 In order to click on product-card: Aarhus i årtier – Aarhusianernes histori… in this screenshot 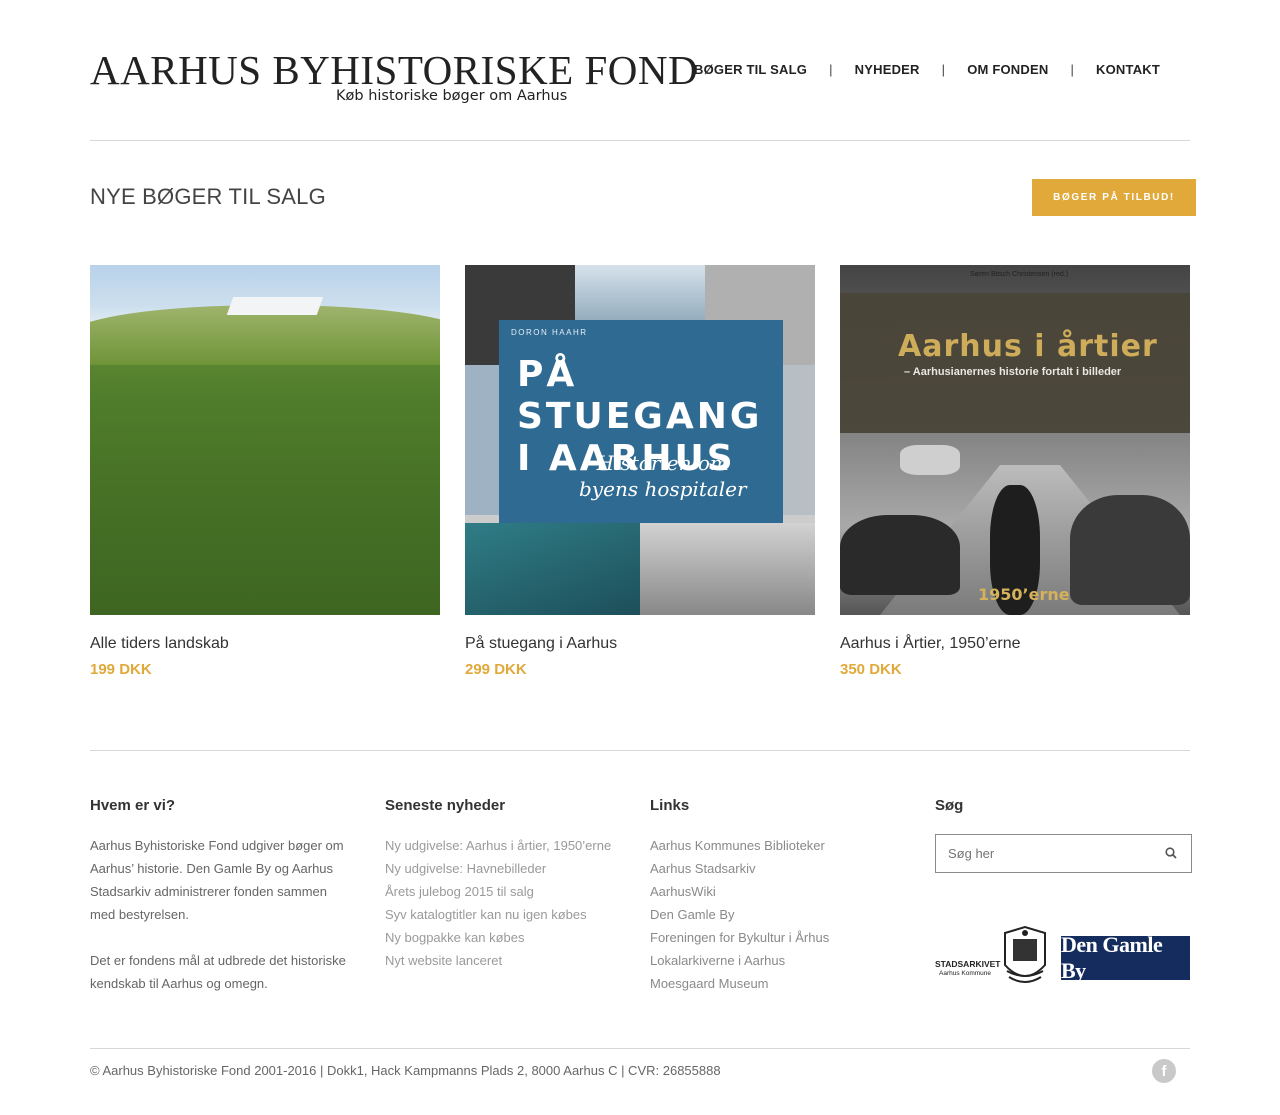, I will do `click(1015, 471)`.